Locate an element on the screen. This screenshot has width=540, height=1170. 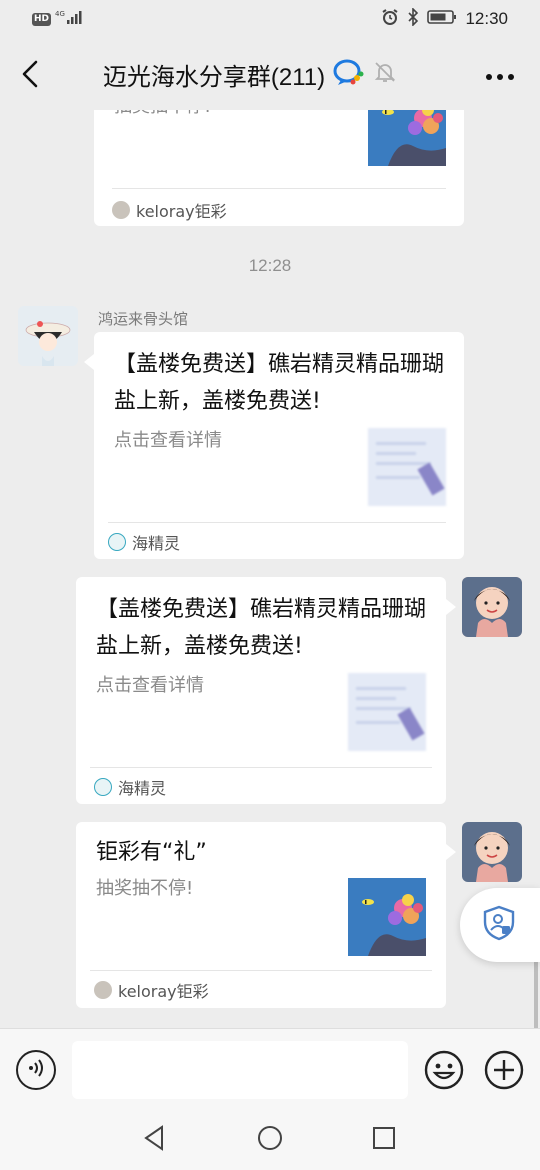
floating-security-button is located at coordinates (500, 925).